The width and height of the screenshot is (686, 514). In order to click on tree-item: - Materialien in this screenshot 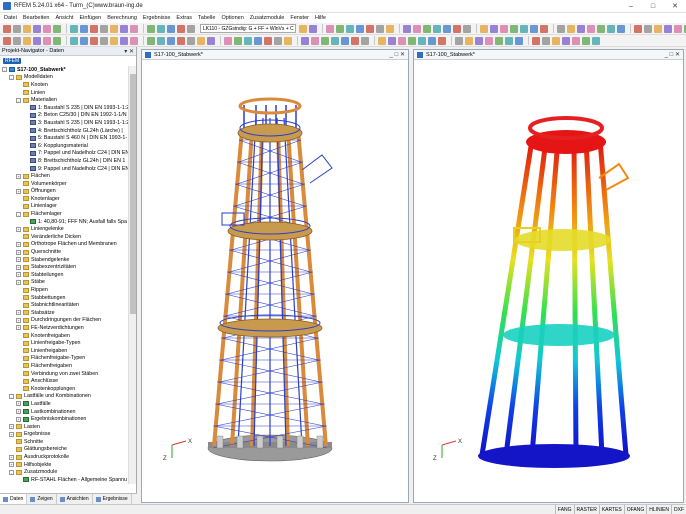, I will do `click(64, 100)`.